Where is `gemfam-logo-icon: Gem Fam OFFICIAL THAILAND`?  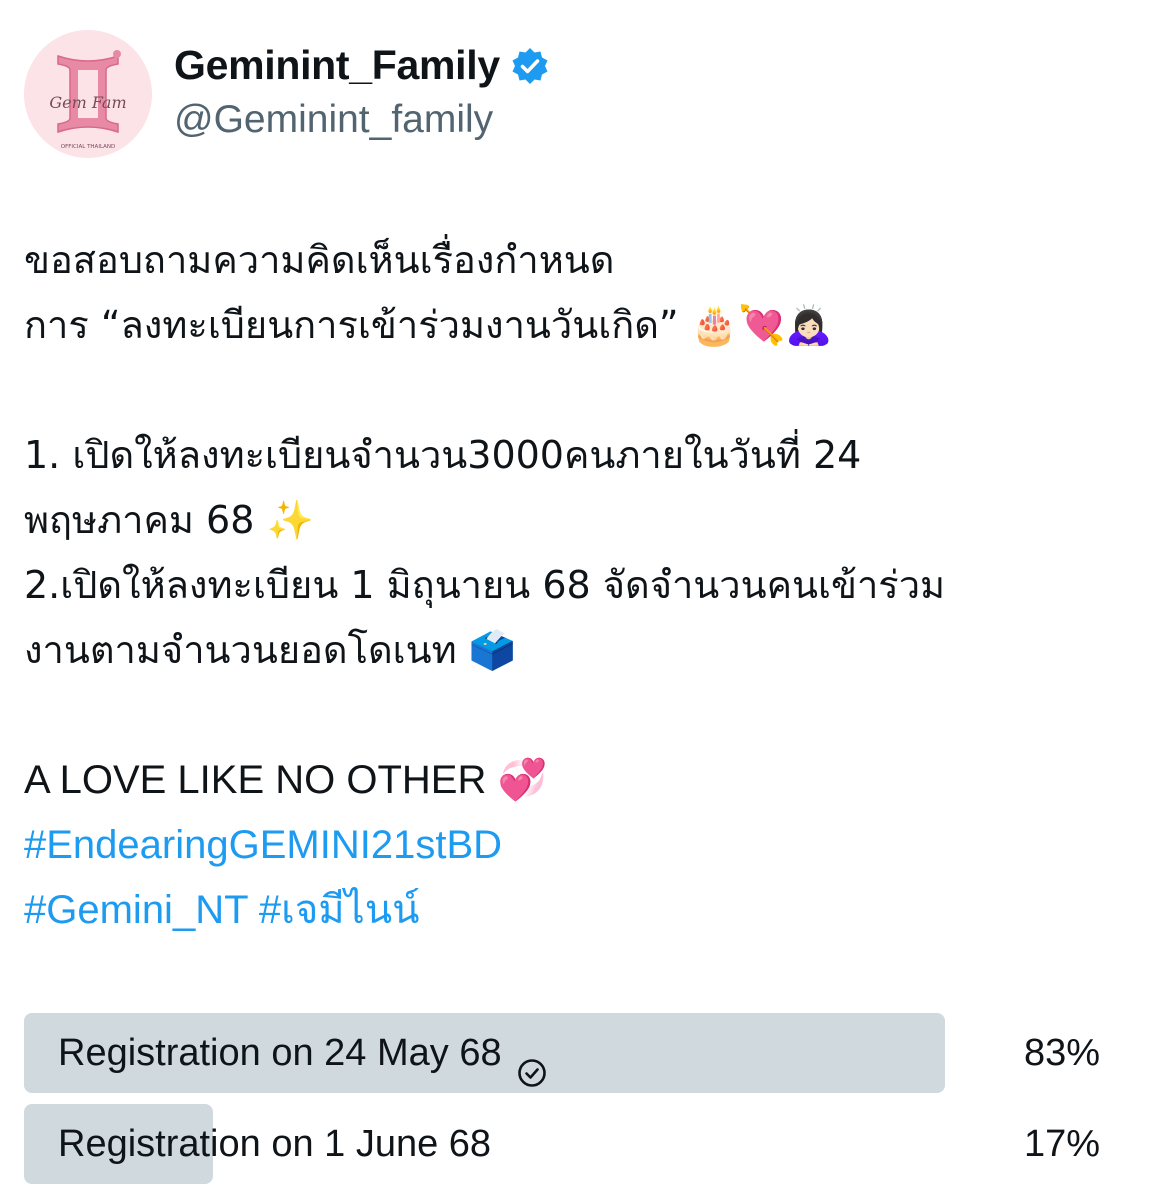 gemfam-logo-icon: Gem Fam OFFICIAL THAILAND is located at coordinates (88, 94).